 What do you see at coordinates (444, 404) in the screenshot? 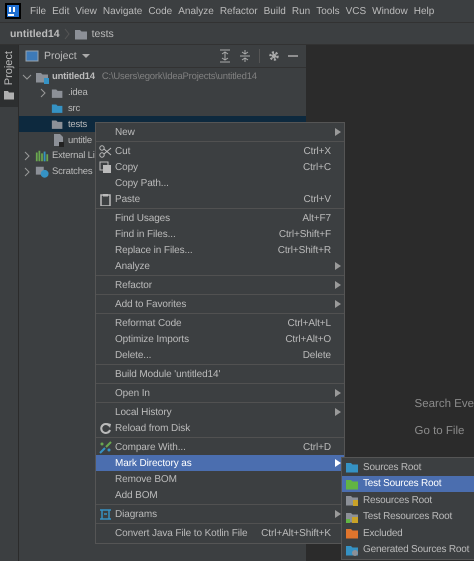
I see `editor-hint: Search Eve` at bounding box center [444, 404].